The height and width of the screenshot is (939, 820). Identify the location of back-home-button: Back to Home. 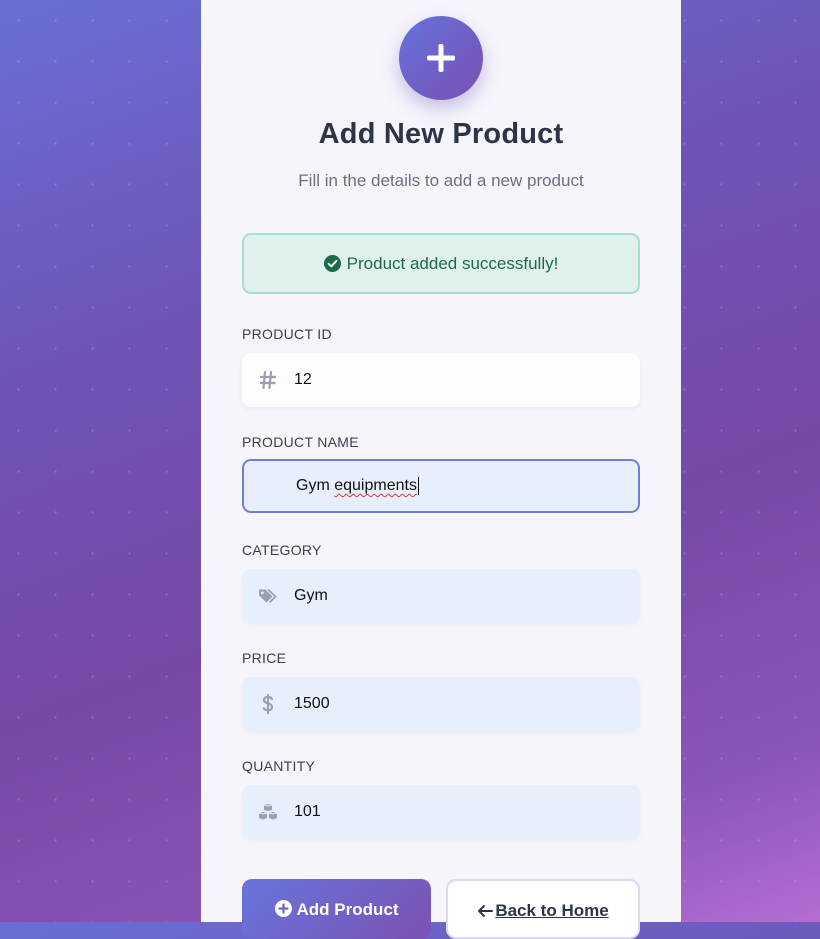
(543, 909).